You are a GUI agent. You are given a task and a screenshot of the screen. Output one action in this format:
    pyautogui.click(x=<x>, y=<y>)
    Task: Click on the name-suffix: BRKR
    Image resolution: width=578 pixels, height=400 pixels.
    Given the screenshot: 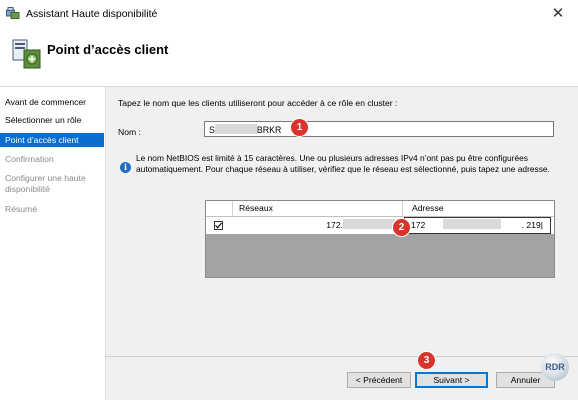 What is the action you would take?
    pyautogui.click(x=269, y=130)
    